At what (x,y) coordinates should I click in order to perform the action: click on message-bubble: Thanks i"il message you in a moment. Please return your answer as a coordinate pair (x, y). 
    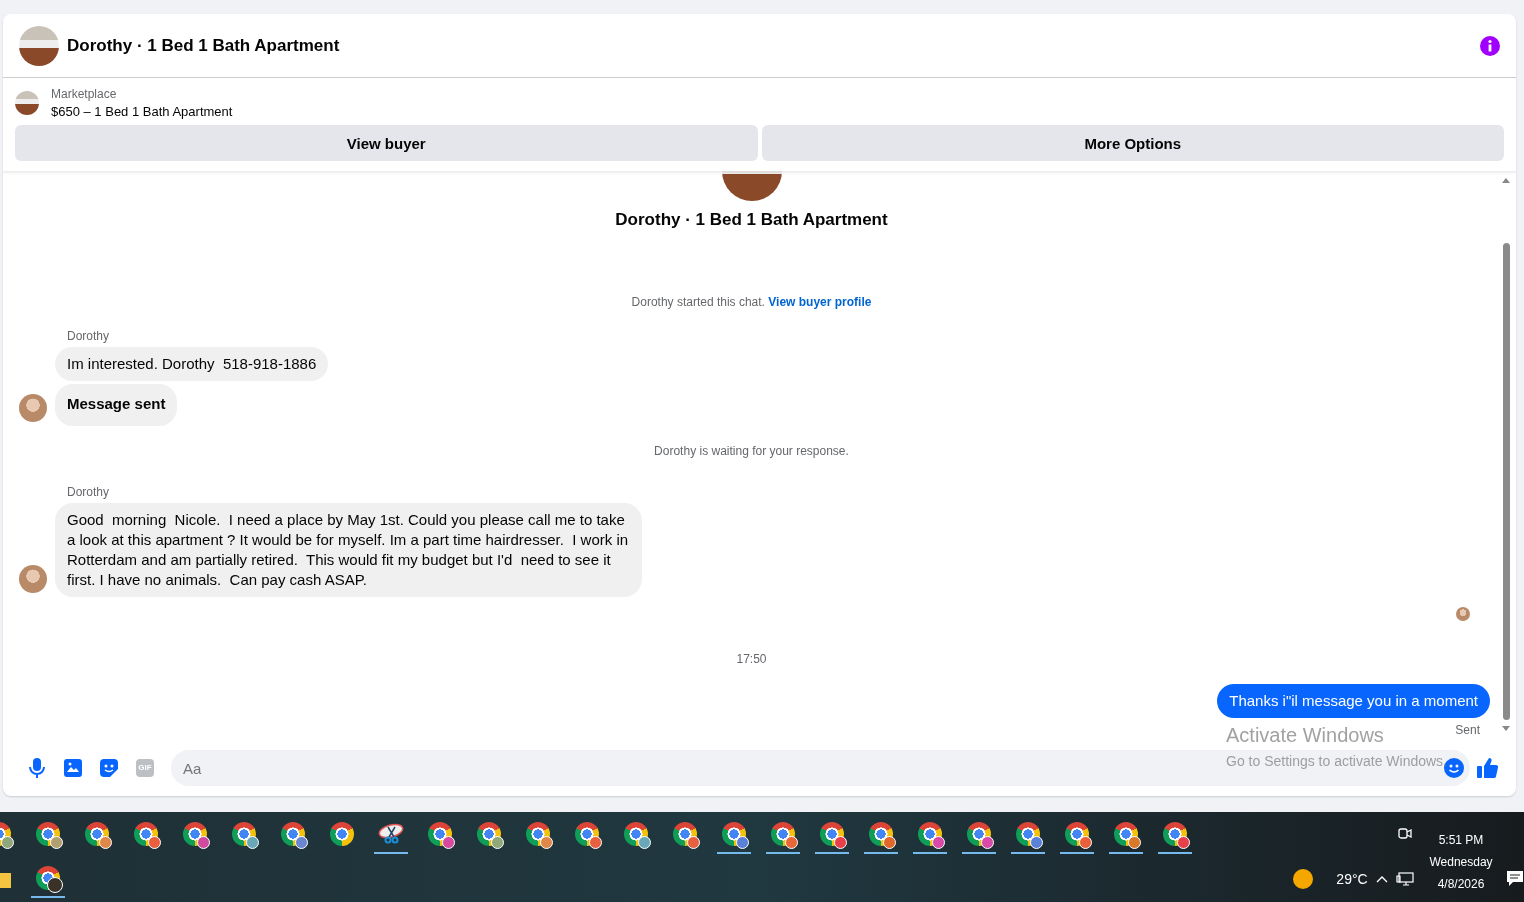
    Looking at the image, I should click on (1353, 701).